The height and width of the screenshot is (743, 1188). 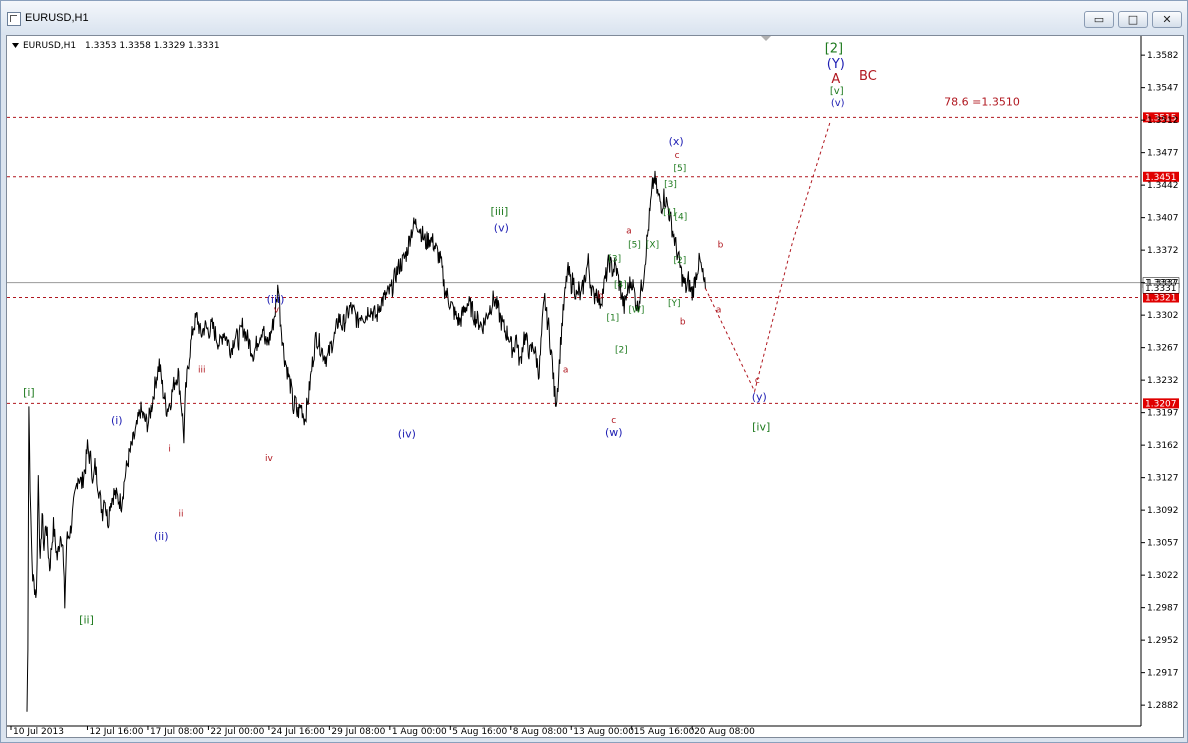 I want to click on wave-label: ii, so click(x=181, y=515).